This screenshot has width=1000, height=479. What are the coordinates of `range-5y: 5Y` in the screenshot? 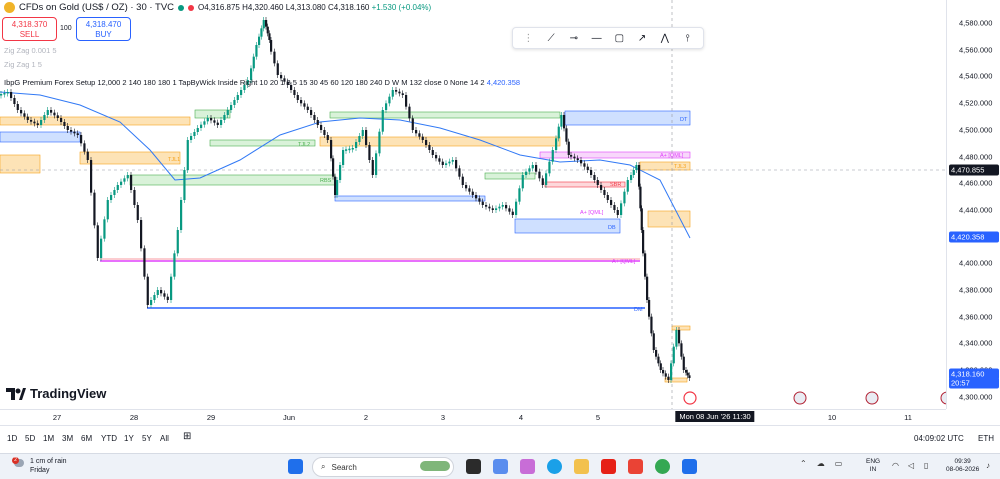 It's located at (147, 438).